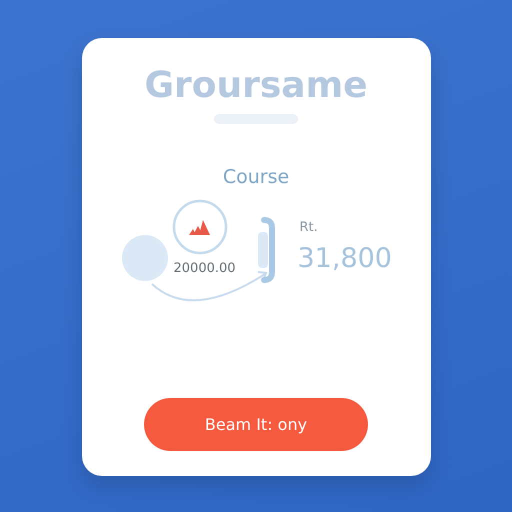  What do you see at coordinates (345, 258) in the screenshot?
I see `total-value: 31,800` at bounding box center [345, 258].